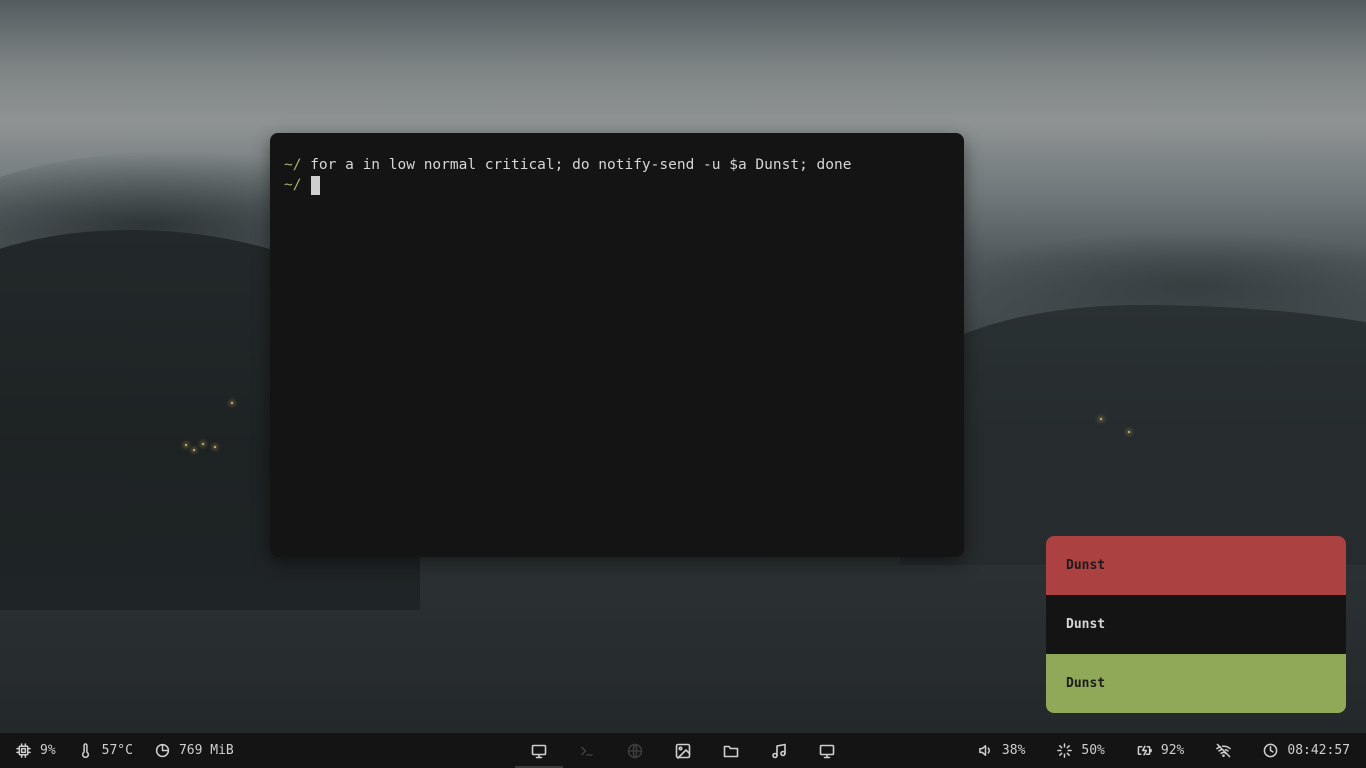 This screenshot has height=768, width=1366. Describe the element at coordinates (85, 750) in the screenshot. I see `thermometer-icon` at that location.